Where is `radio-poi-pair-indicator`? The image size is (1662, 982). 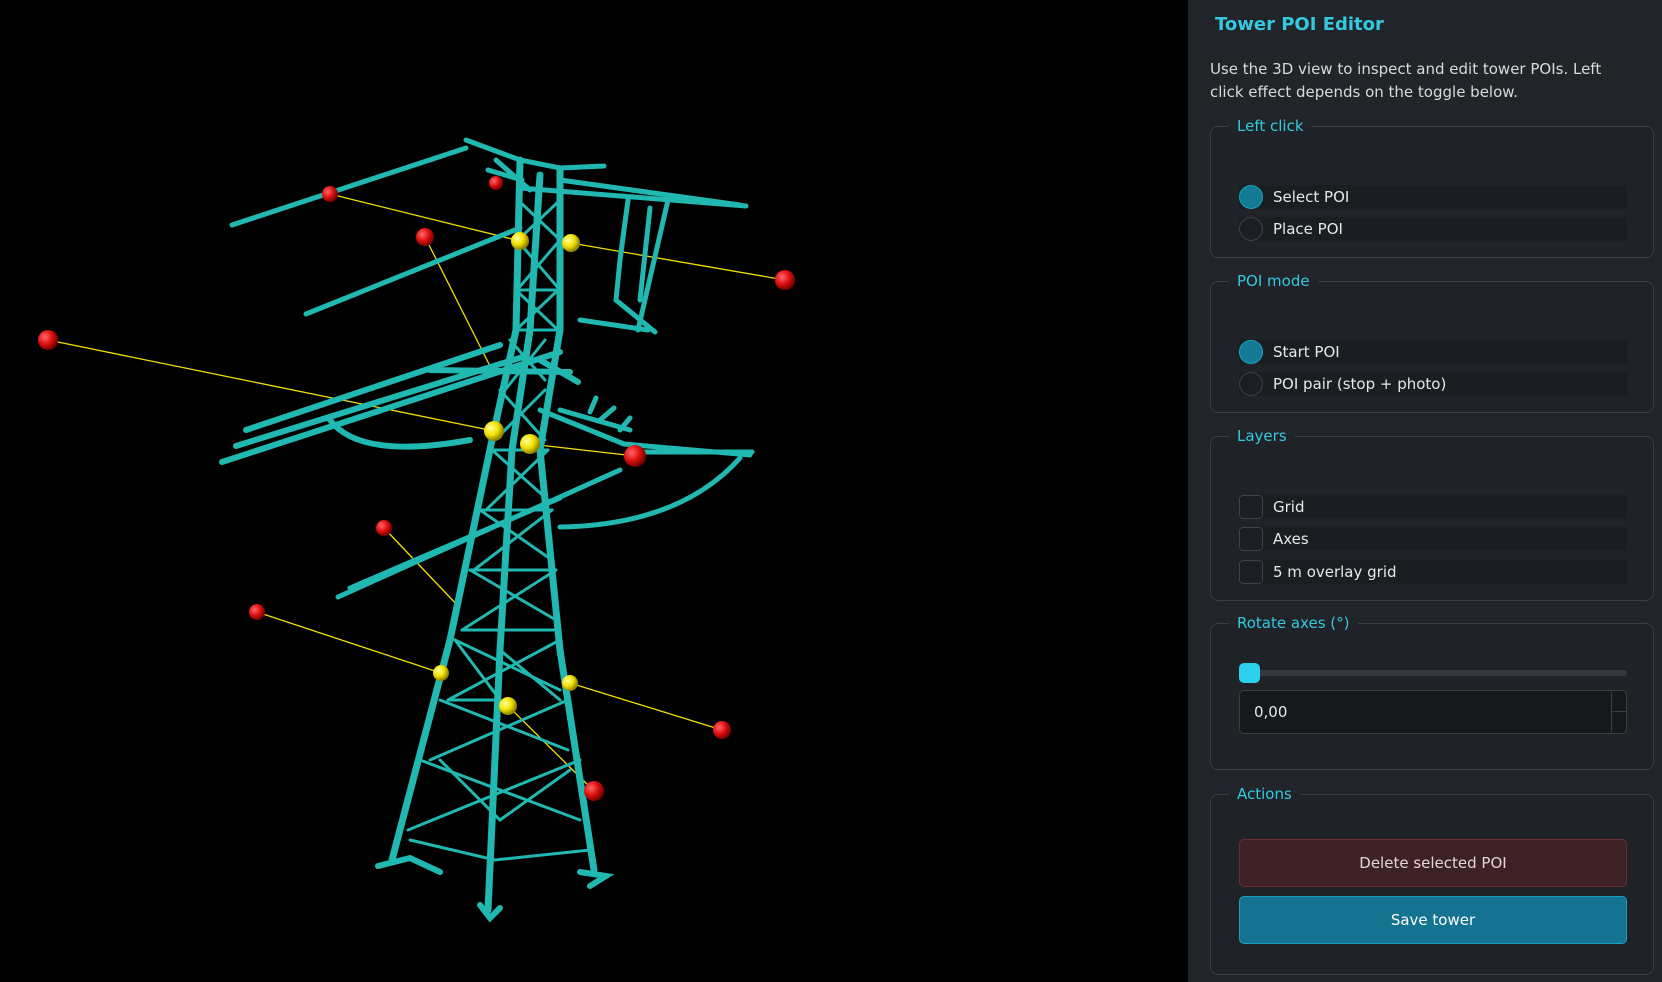 radio-poi-pair-indicator is located at coordinates (1251, 384).